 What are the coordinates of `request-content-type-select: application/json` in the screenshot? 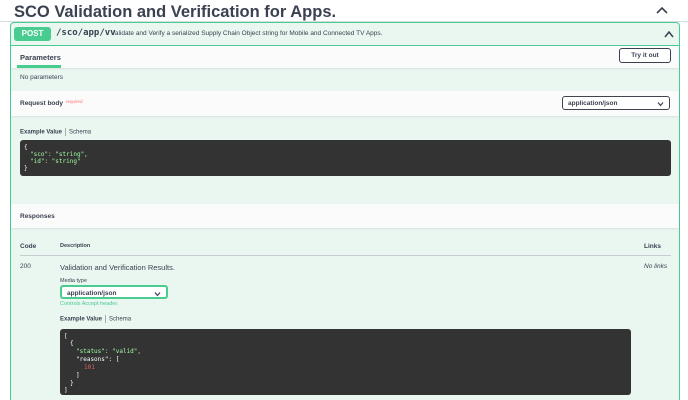 It's located at (616, 103).